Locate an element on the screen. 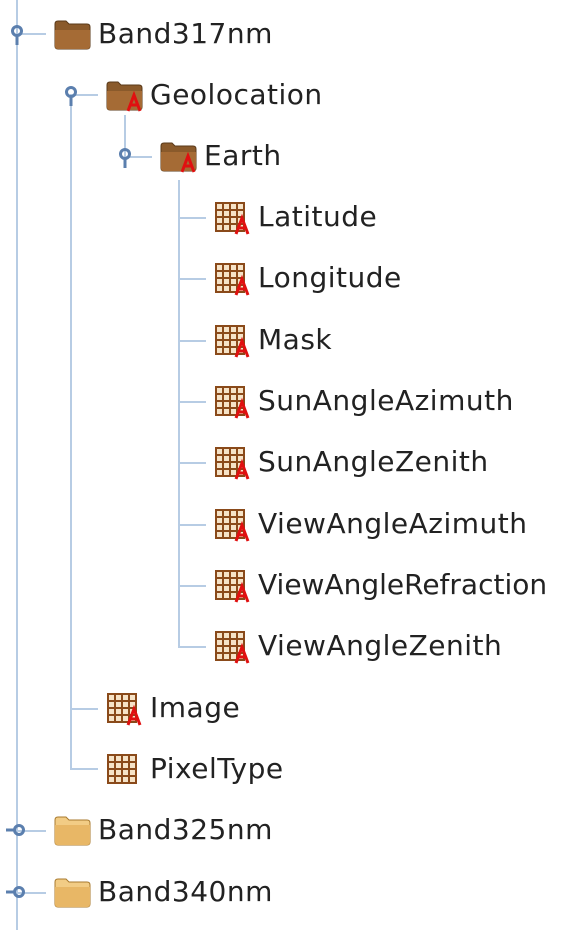 This screenshot has height=930, width=581. tree-node-label: ViewAngleAzimuth is located at coordinates (393, 523).